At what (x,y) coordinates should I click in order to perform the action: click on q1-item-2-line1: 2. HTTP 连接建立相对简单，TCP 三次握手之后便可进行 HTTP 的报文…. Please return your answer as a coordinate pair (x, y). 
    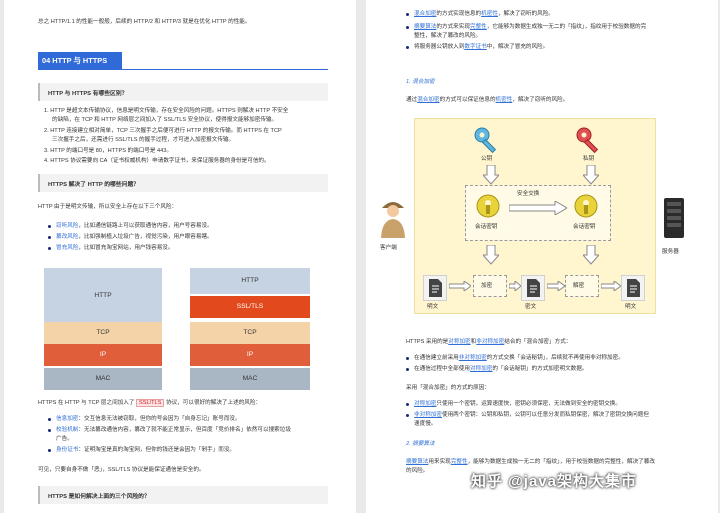
    Looking at the image, I should click on (163, 131).